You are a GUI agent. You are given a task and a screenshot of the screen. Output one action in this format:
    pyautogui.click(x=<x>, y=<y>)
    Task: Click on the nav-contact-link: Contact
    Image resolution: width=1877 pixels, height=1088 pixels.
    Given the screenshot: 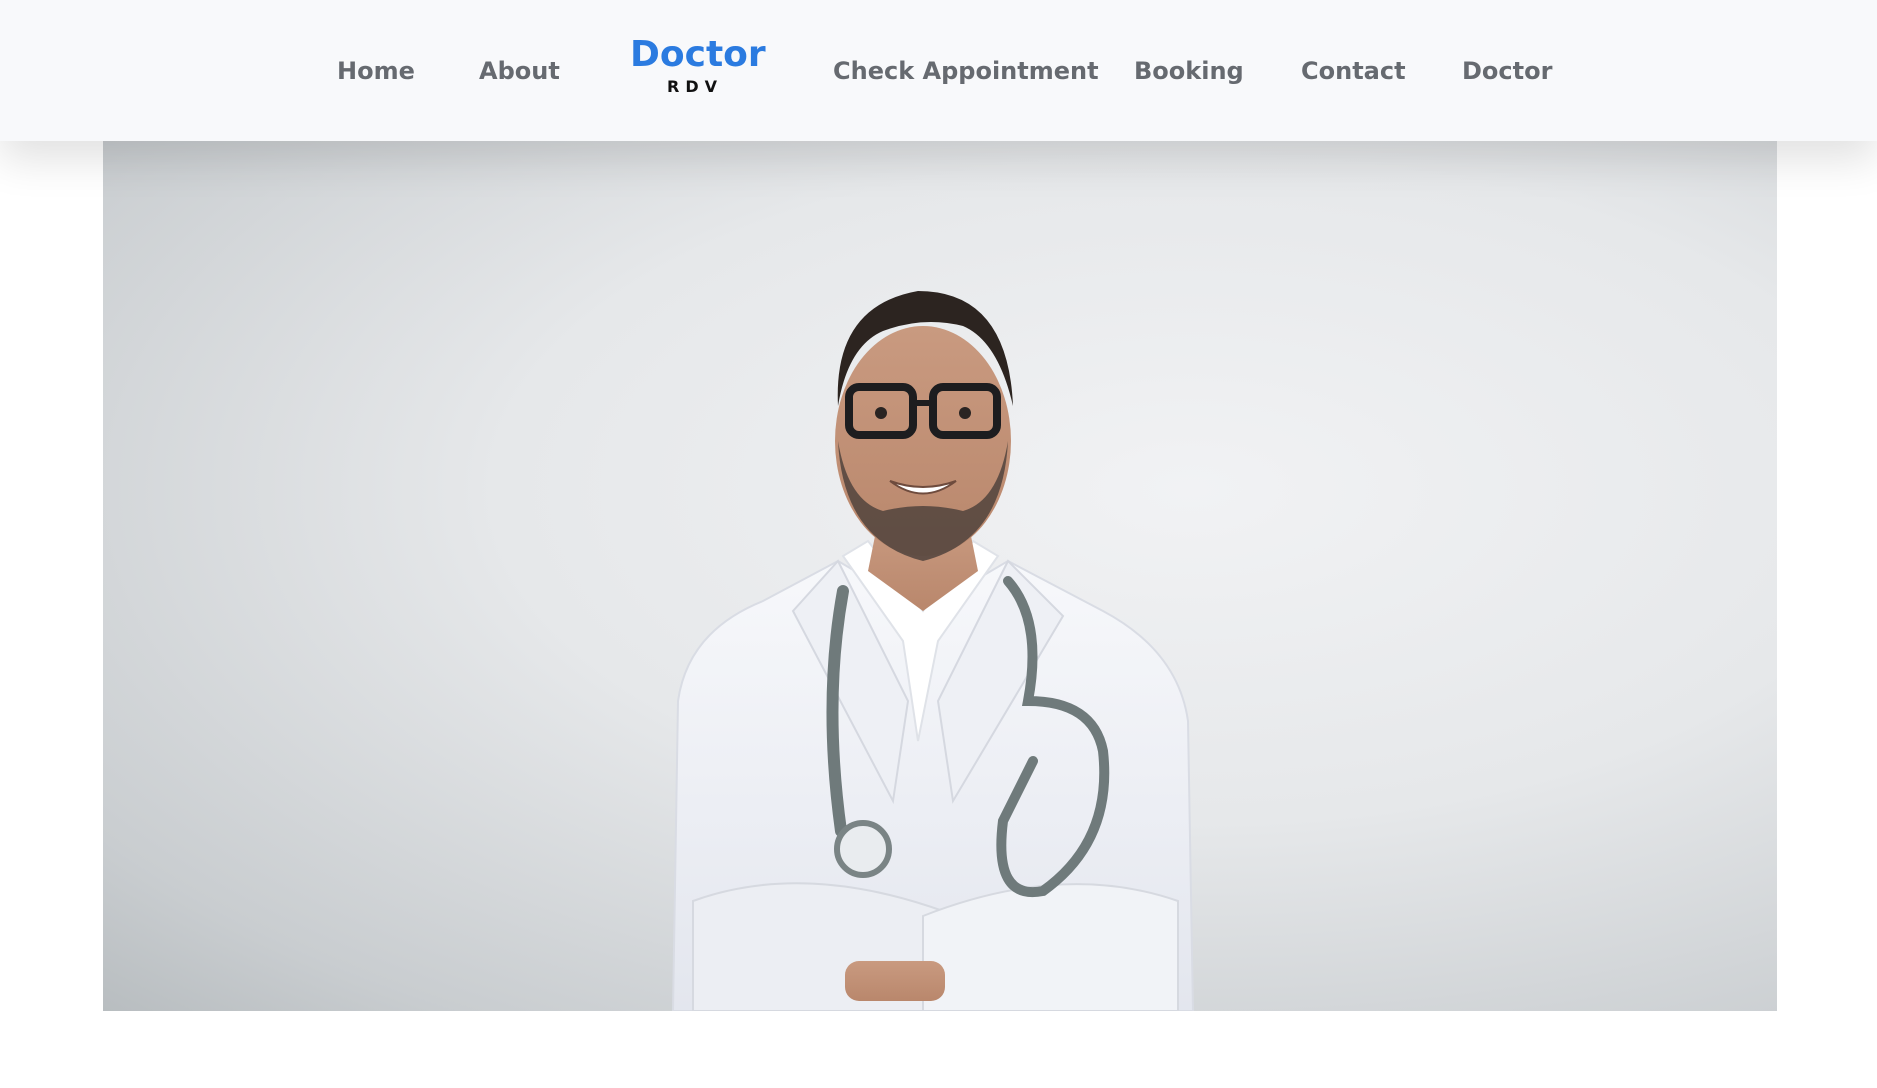 What is the action you would take?
    pyautogui.click(x=1353, y=71)
    